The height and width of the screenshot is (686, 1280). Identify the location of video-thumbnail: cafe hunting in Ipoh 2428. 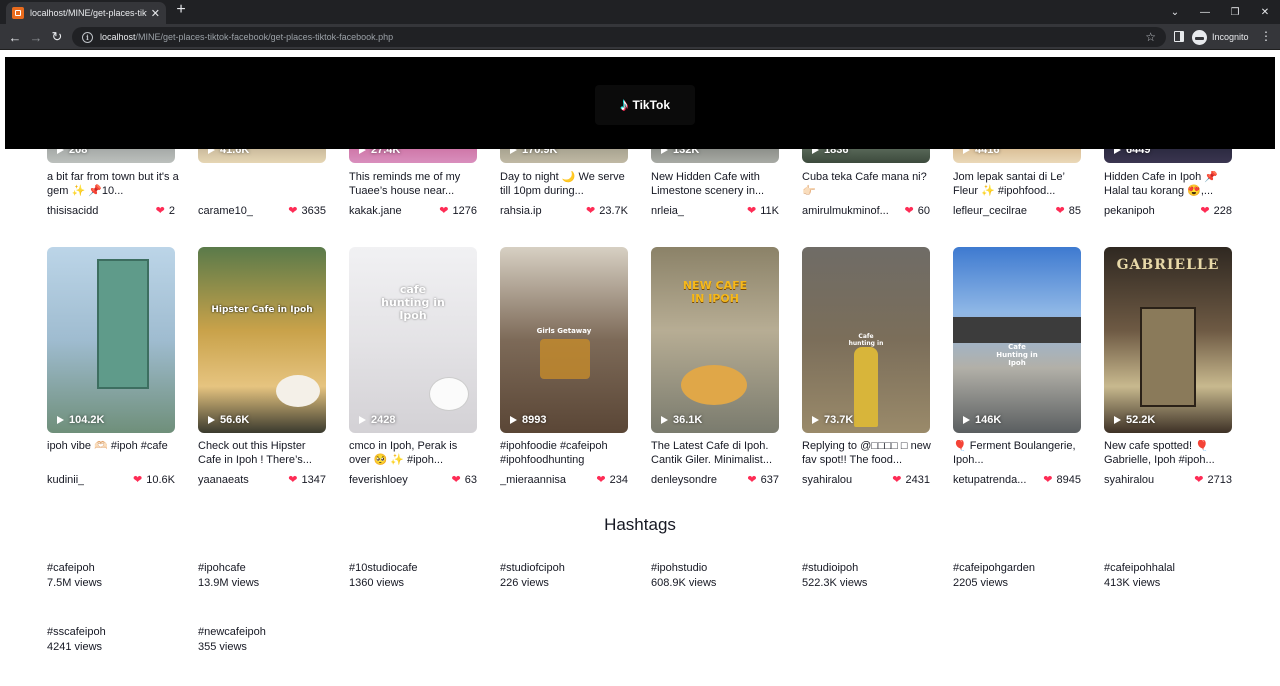
(413, 340).